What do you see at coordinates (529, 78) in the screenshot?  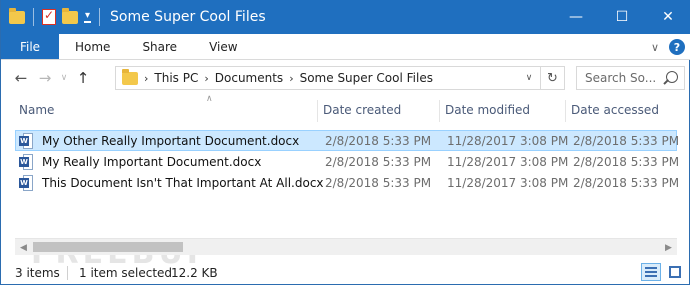 I see `address-history-chevron-icon: ∨` at bounding box center [529, 78].